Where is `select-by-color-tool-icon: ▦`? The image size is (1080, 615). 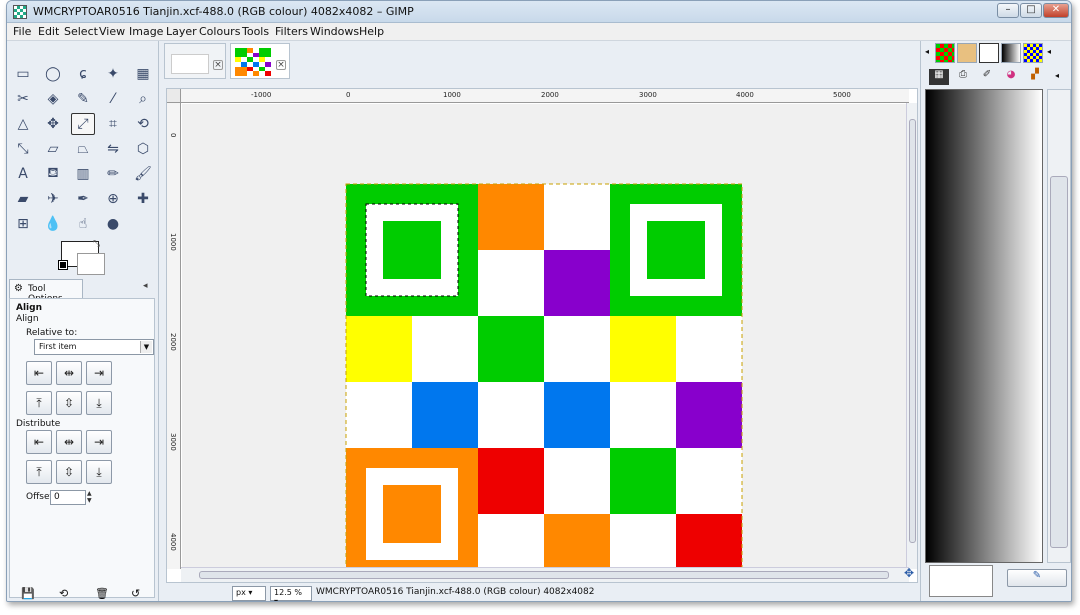 select-by-color-tool-icon: ▦ is located at coordinates (143, 74).